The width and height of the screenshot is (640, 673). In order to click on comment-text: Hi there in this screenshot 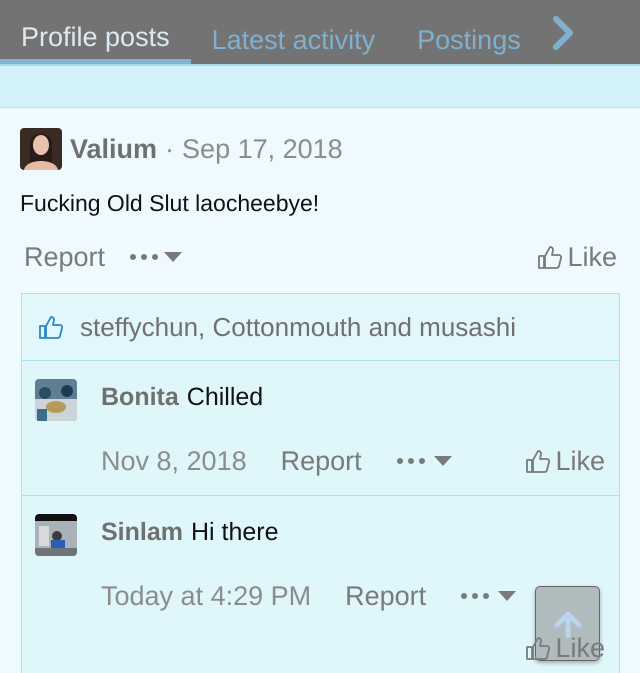, I will do `click(234, 532)`.